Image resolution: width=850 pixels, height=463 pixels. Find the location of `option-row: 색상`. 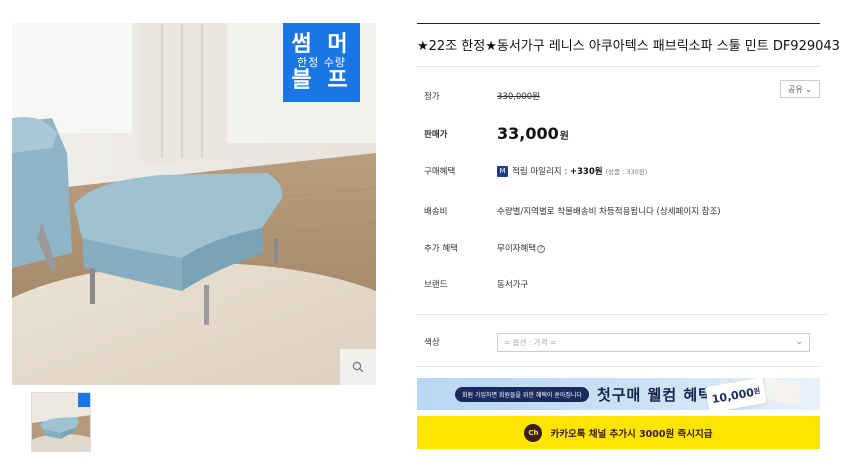

option-row: 색상 is located at coordinates (460, 342).